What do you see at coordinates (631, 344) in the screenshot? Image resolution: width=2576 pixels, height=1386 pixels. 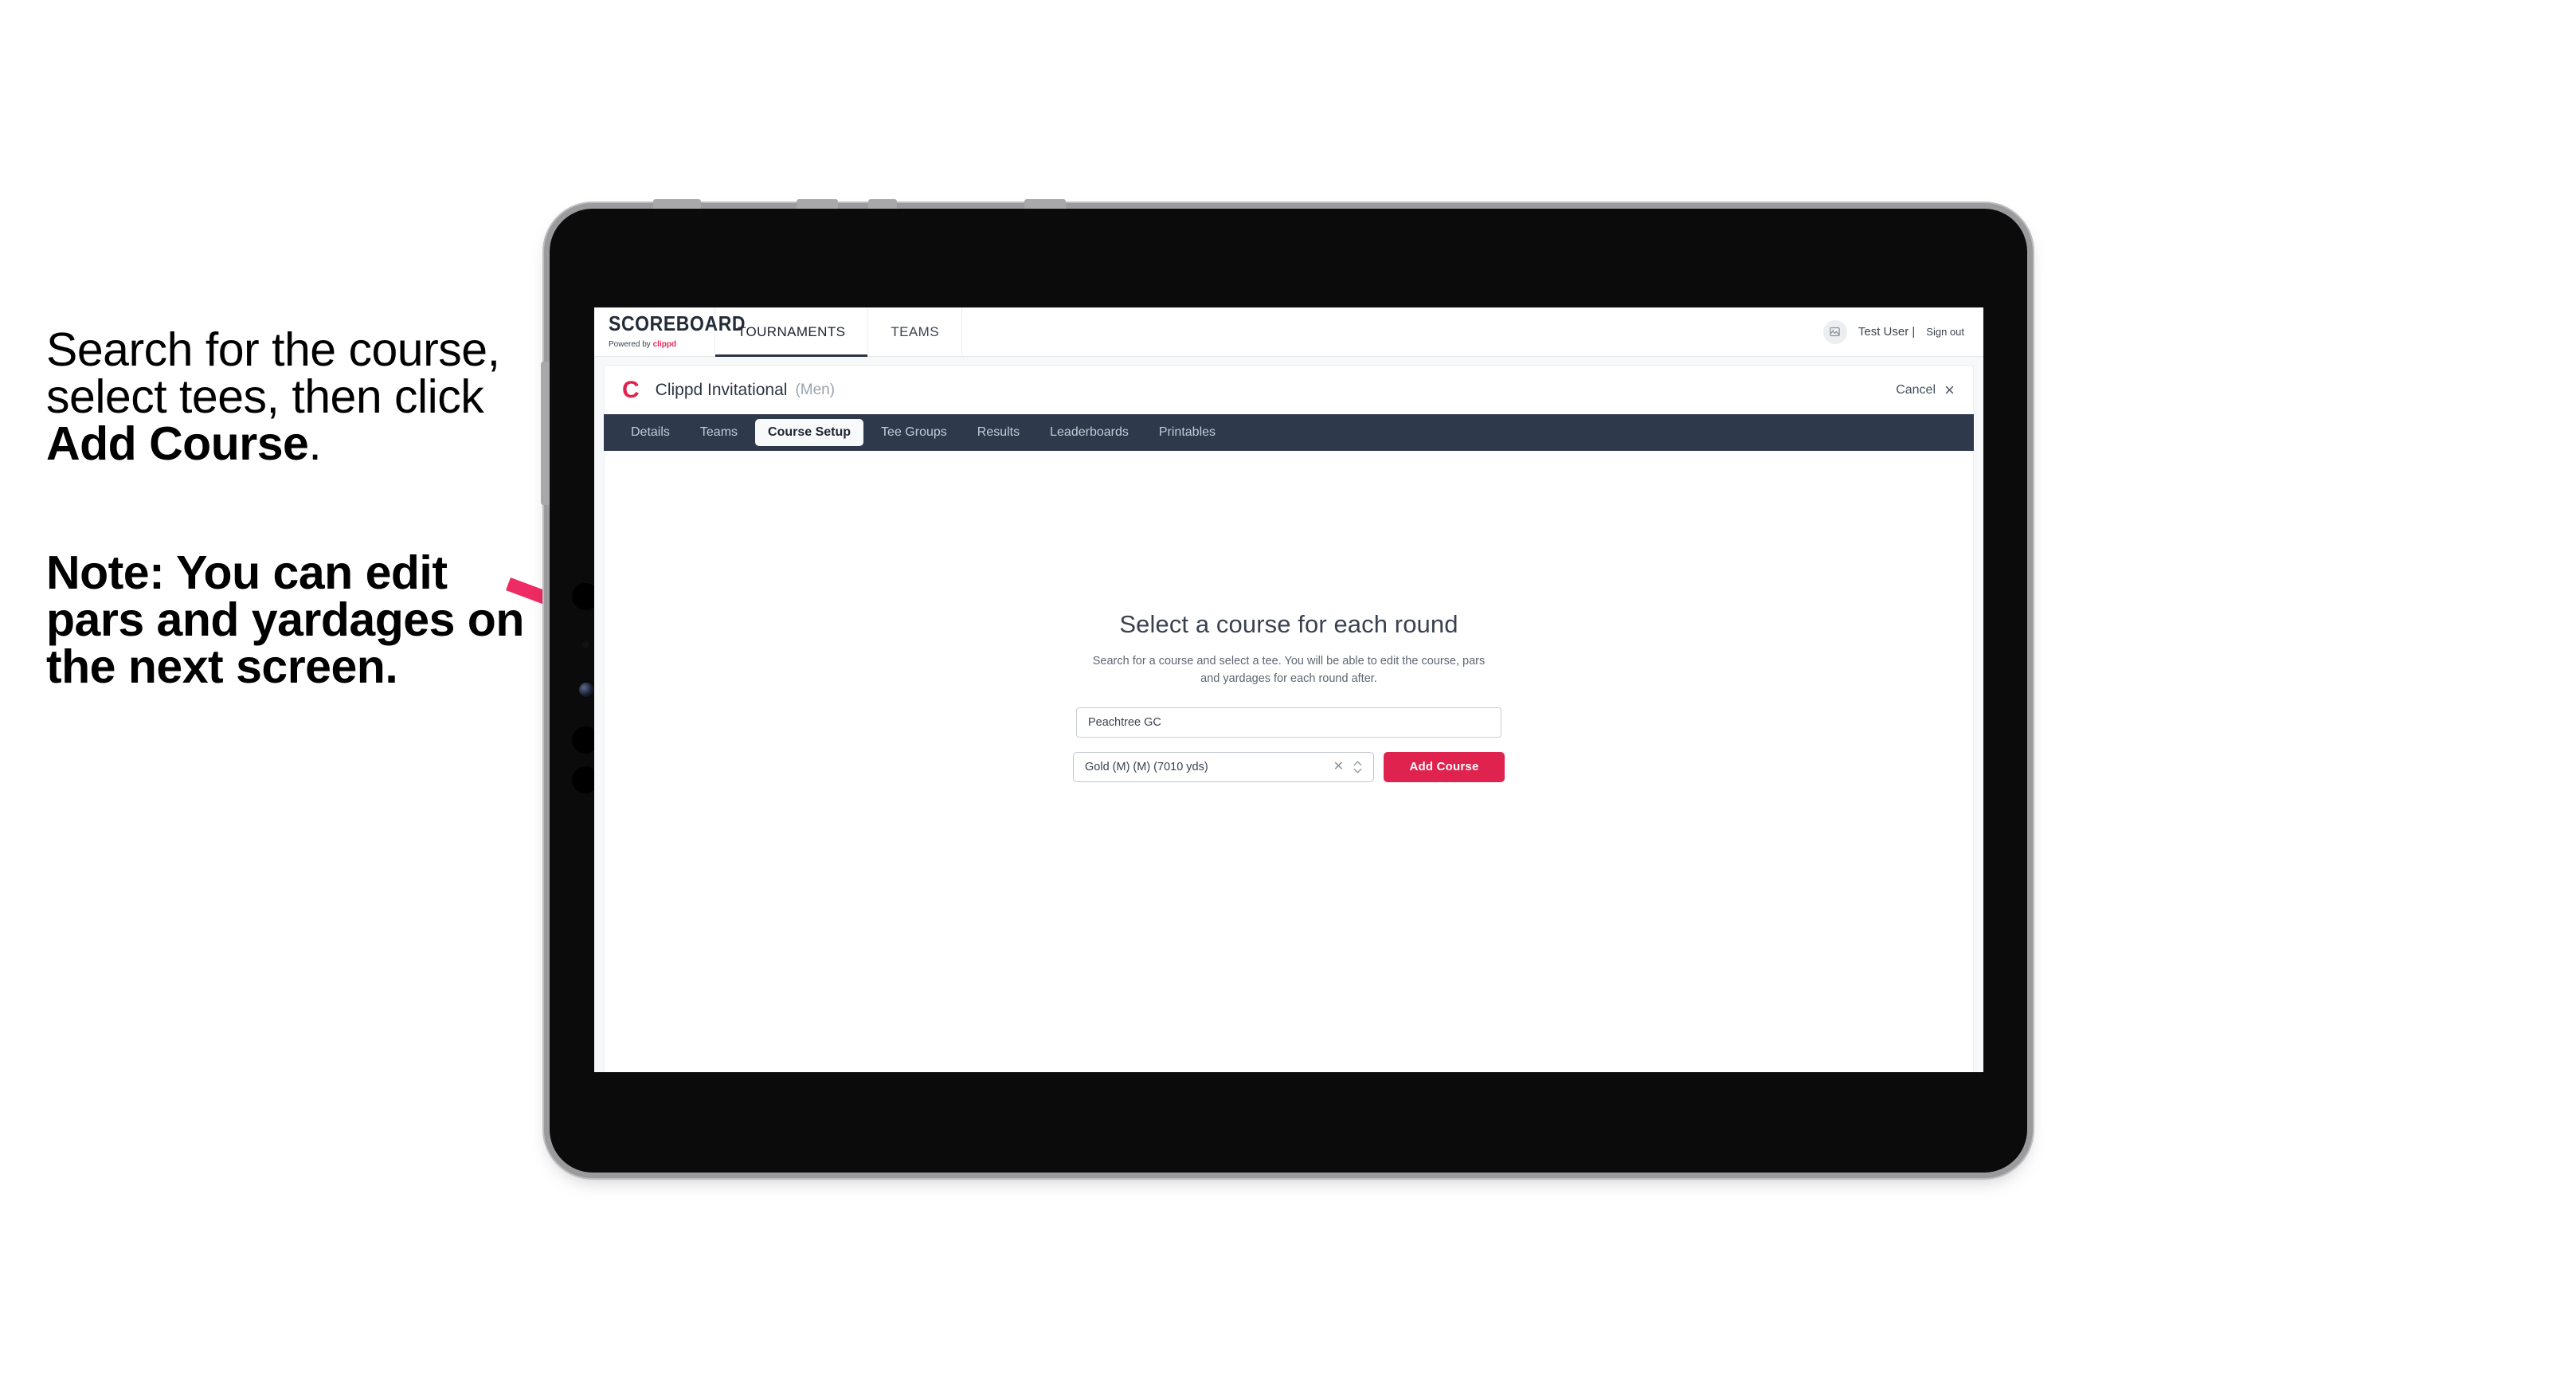 I see `brand-subtitle-prefix: Powered by` at bounding box center [631, 344].